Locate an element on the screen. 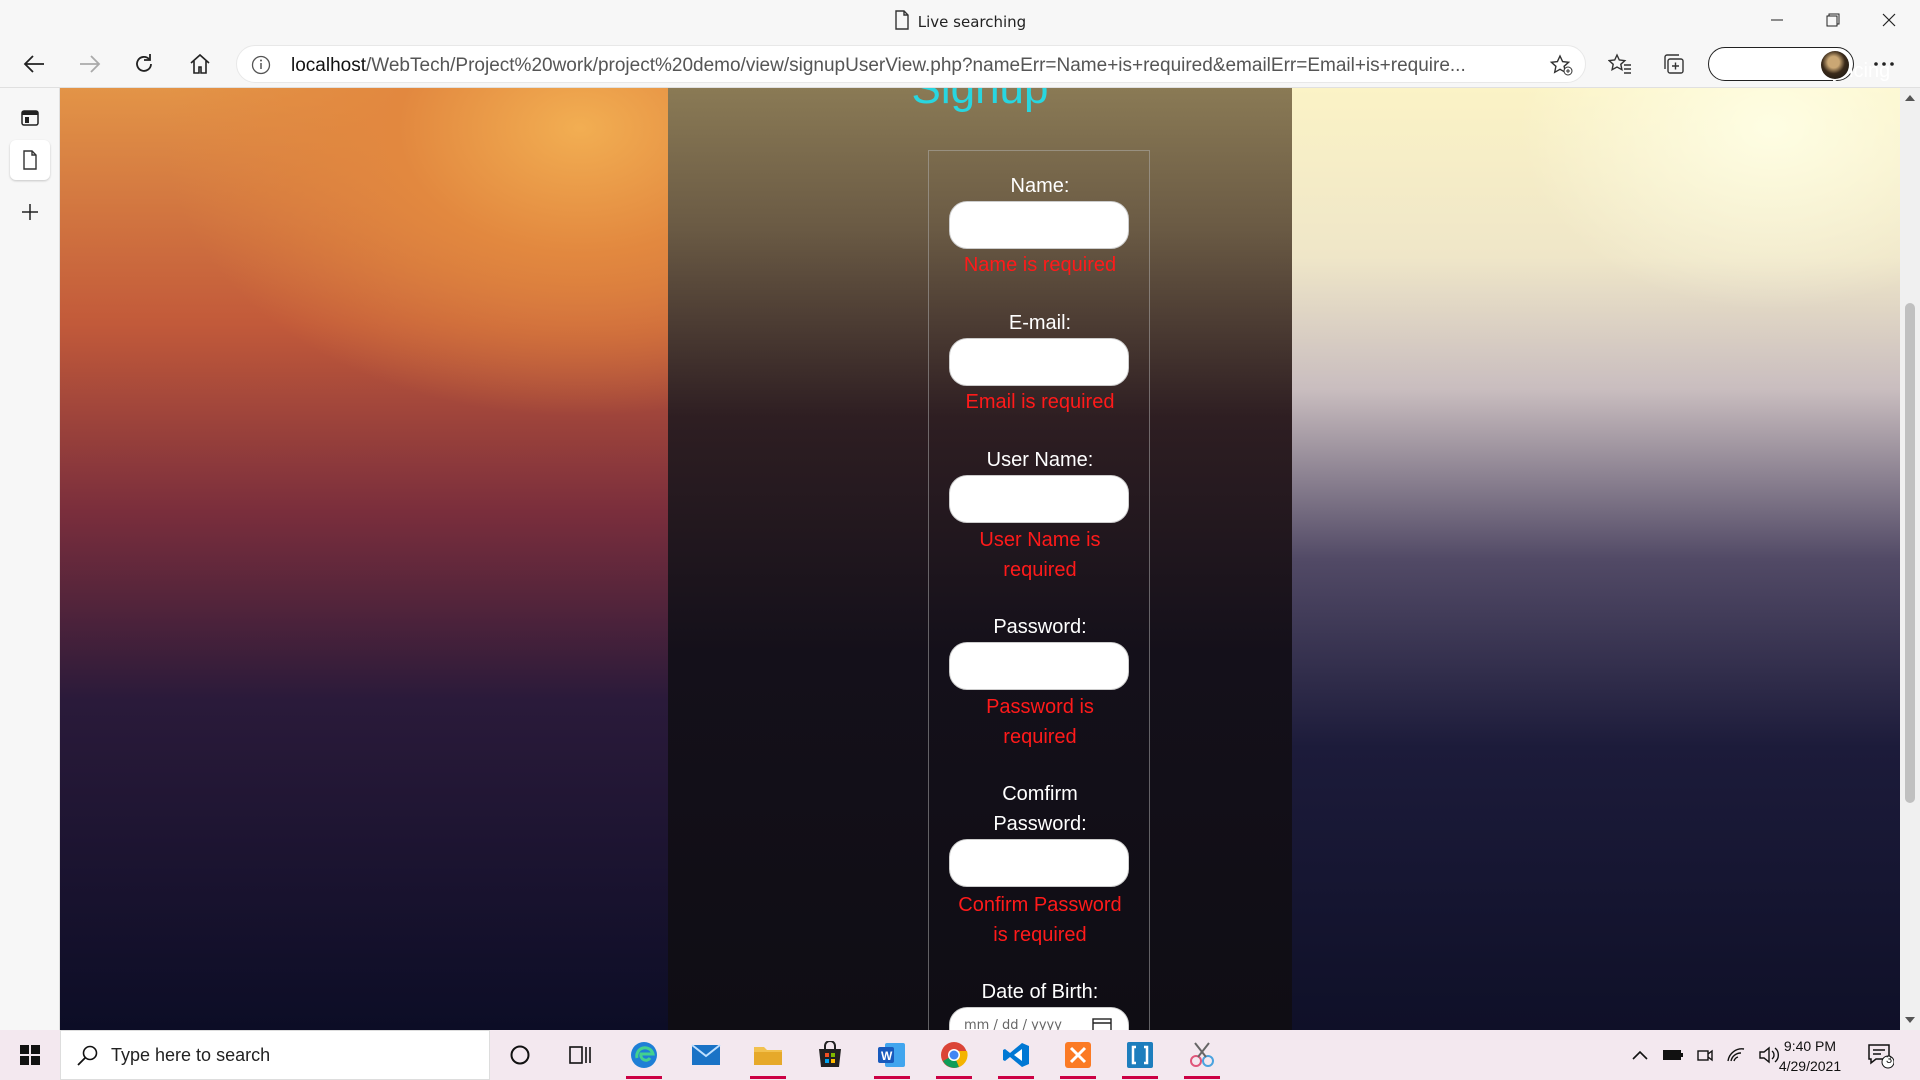  restore-icon is located at coordinates (1833, 20).